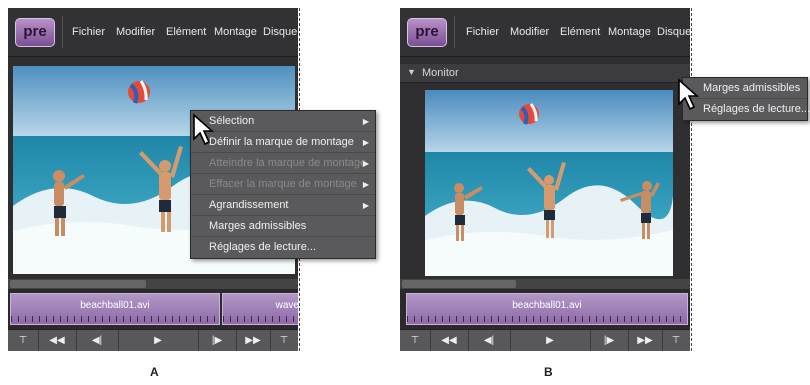 The image size is (810, 385). I want to click on beach-scene-image, so click(549, 183).